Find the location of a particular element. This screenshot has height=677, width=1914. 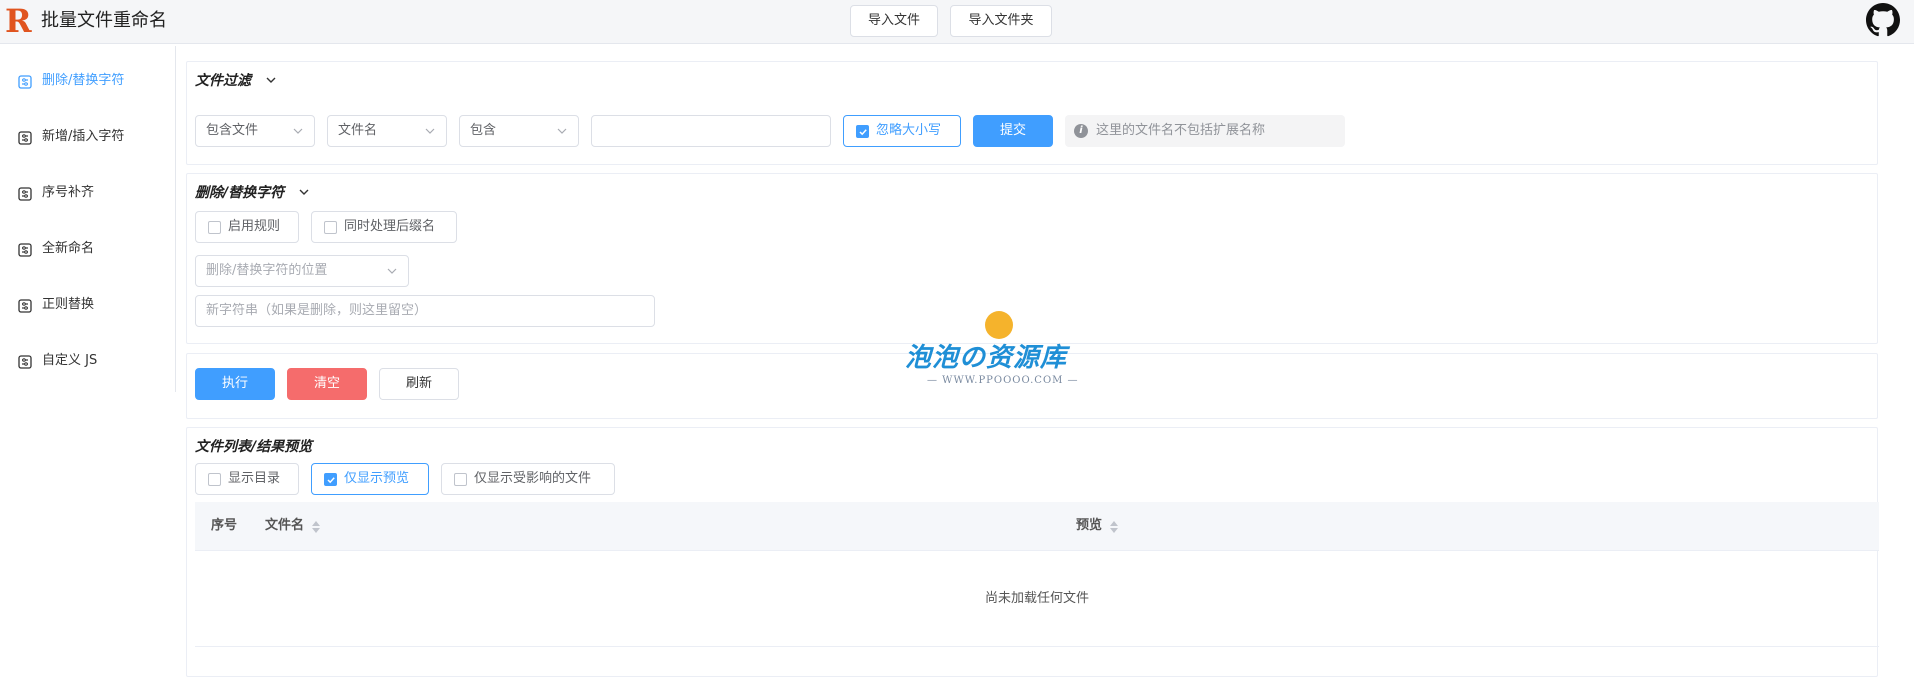

new-string-input: 新字符串（如果是删除，则这里留空） is located at coordinates (425, 311).